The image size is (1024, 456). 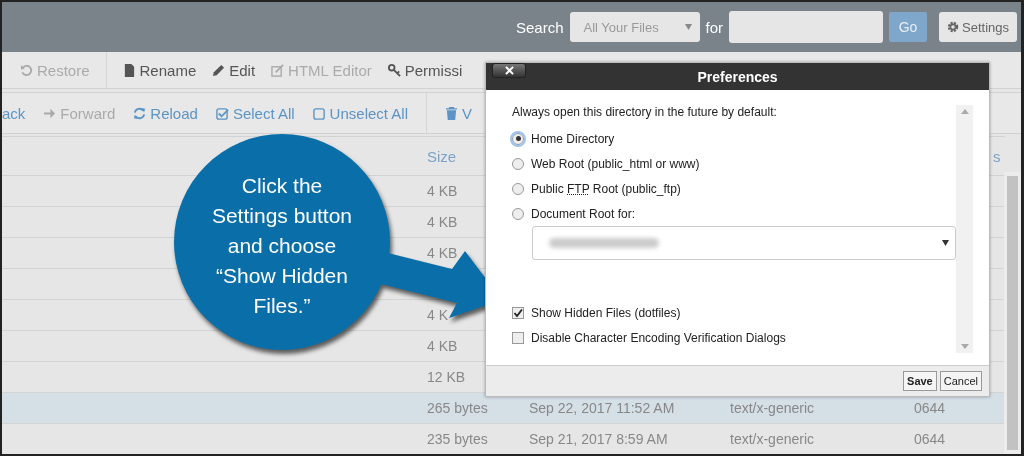 I want to click on for-label: for, so click(x=714, y=27).